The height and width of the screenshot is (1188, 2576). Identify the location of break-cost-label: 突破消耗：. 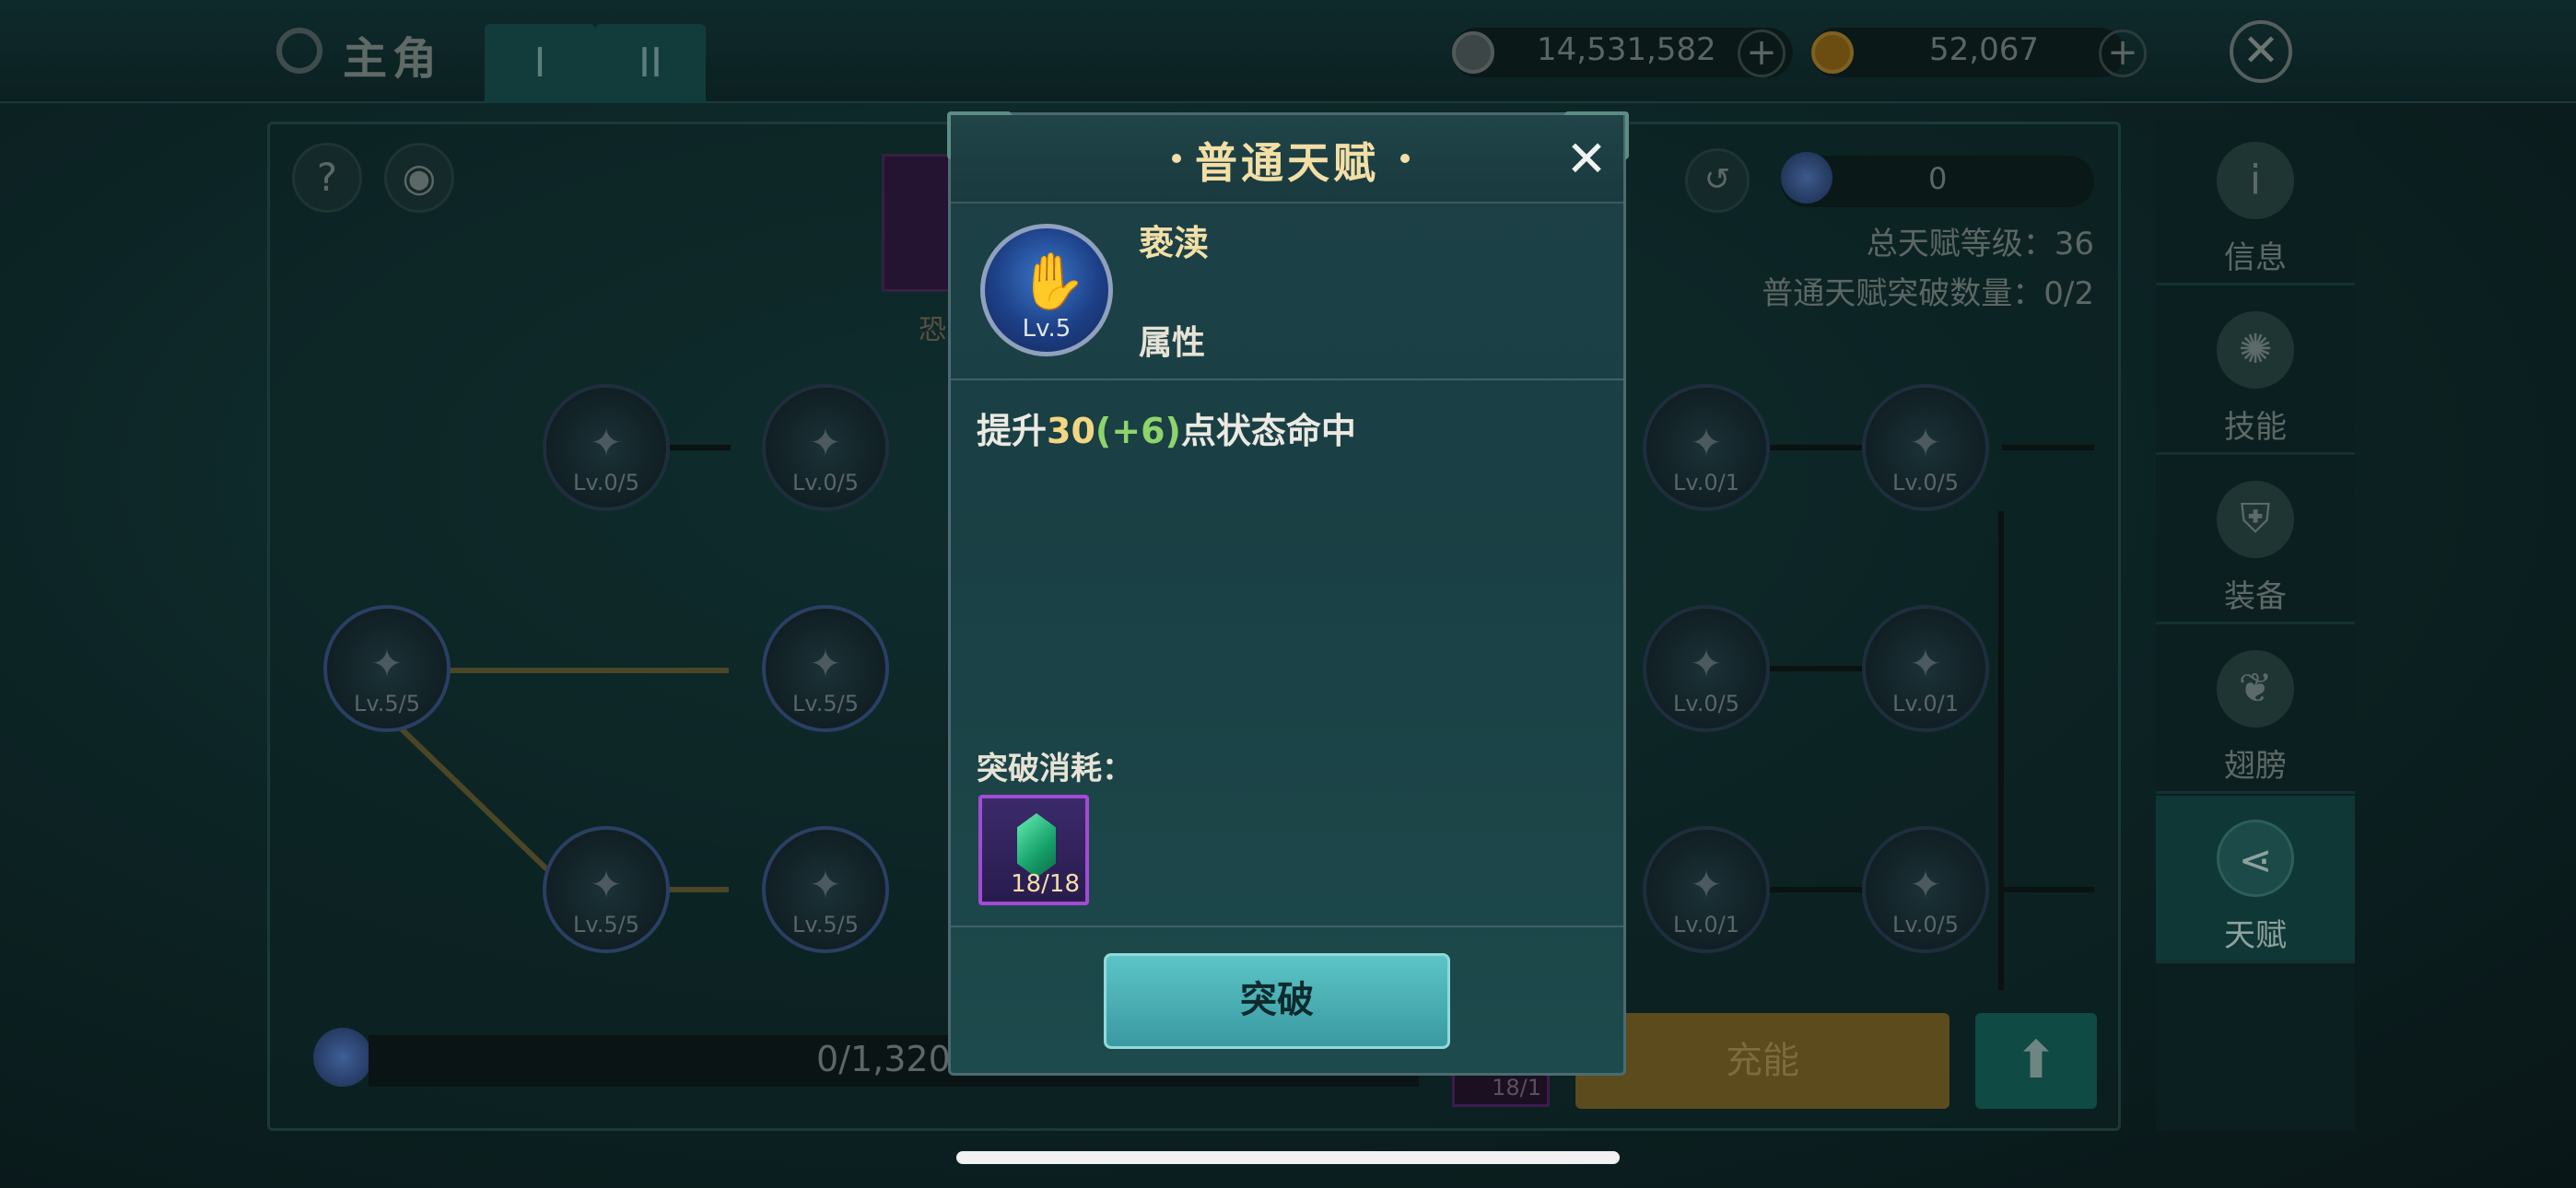
(1055, 769).